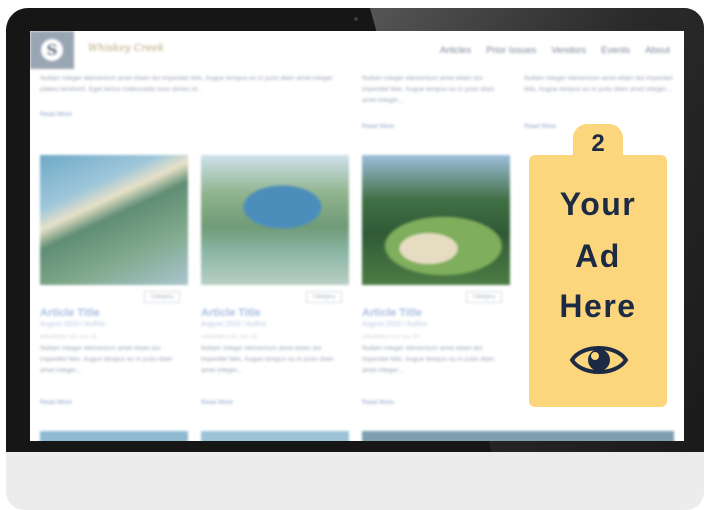  I want to click on camera-dot, so click(356, 19).